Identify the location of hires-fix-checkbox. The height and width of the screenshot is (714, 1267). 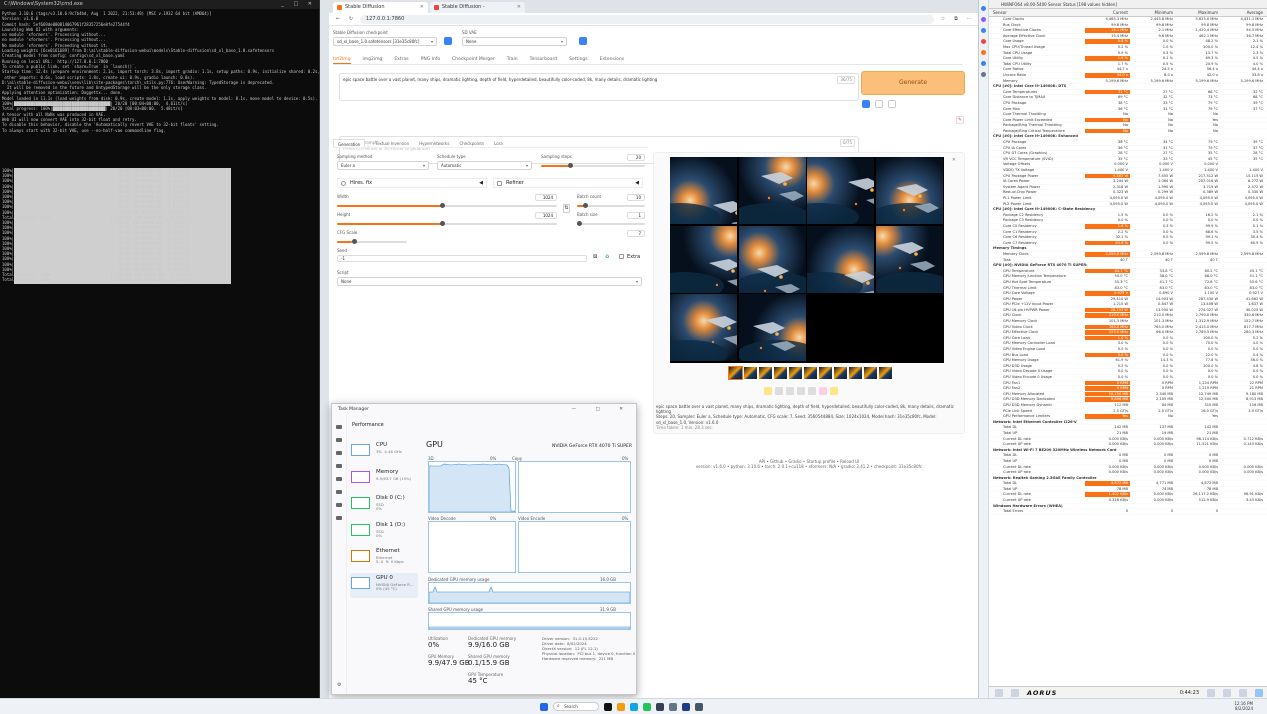
(343, 183).